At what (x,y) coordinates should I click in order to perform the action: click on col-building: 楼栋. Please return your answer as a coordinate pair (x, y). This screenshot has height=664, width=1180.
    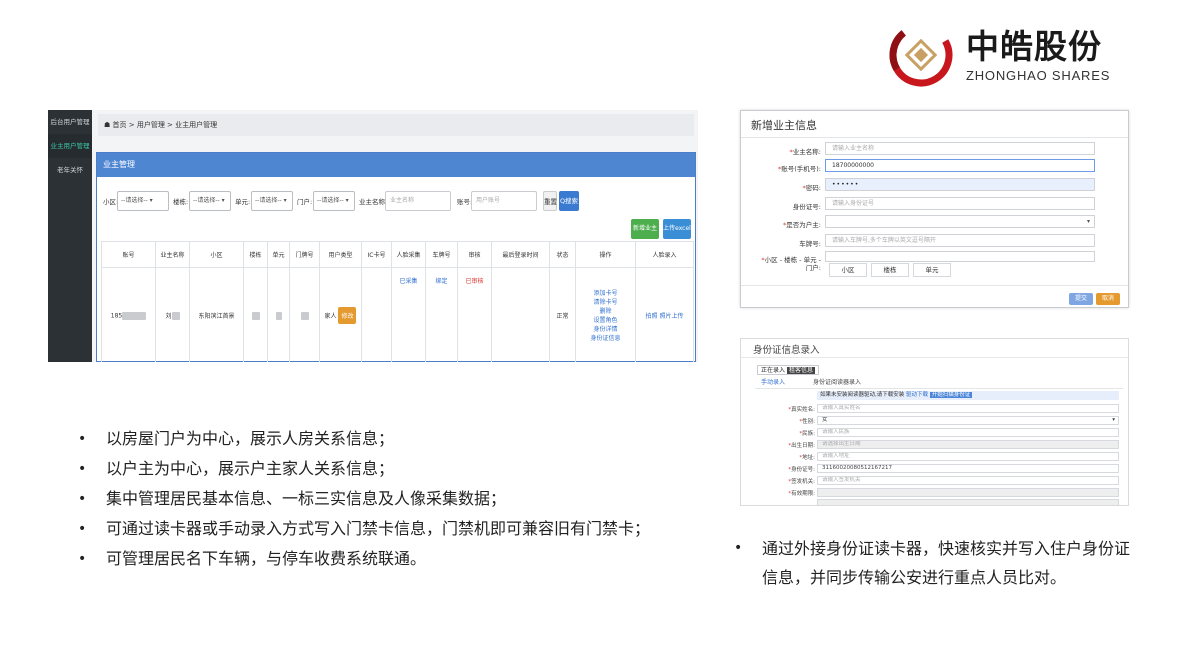
    Looking at the image, I should click on (255, 254).